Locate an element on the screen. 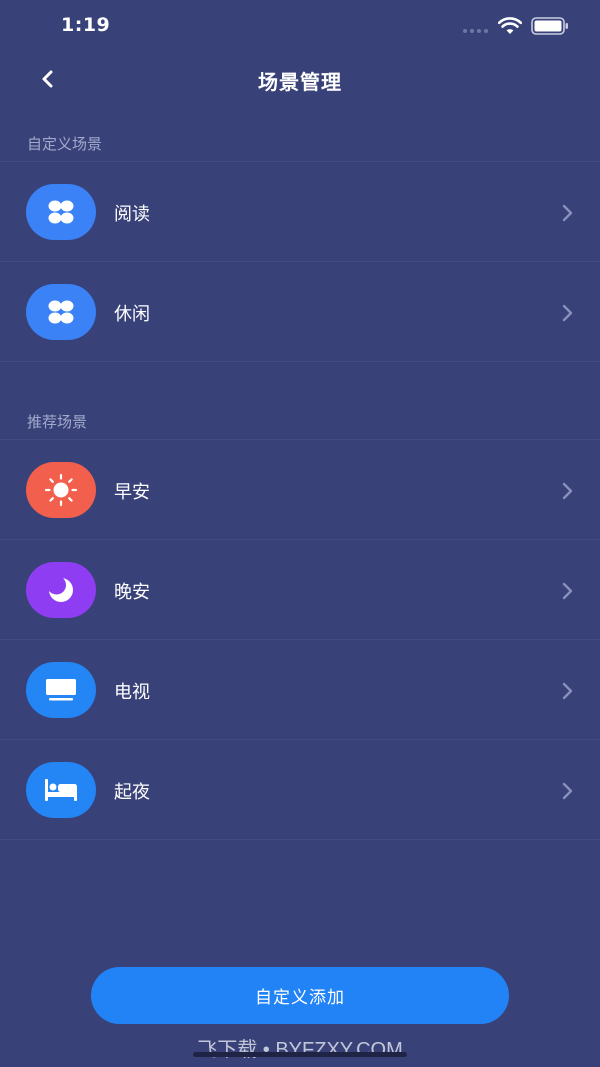 Image resolution: width=600 pixels, height=1067 pixels. scene-label: 晚安 is located at coordinates (132, 592).